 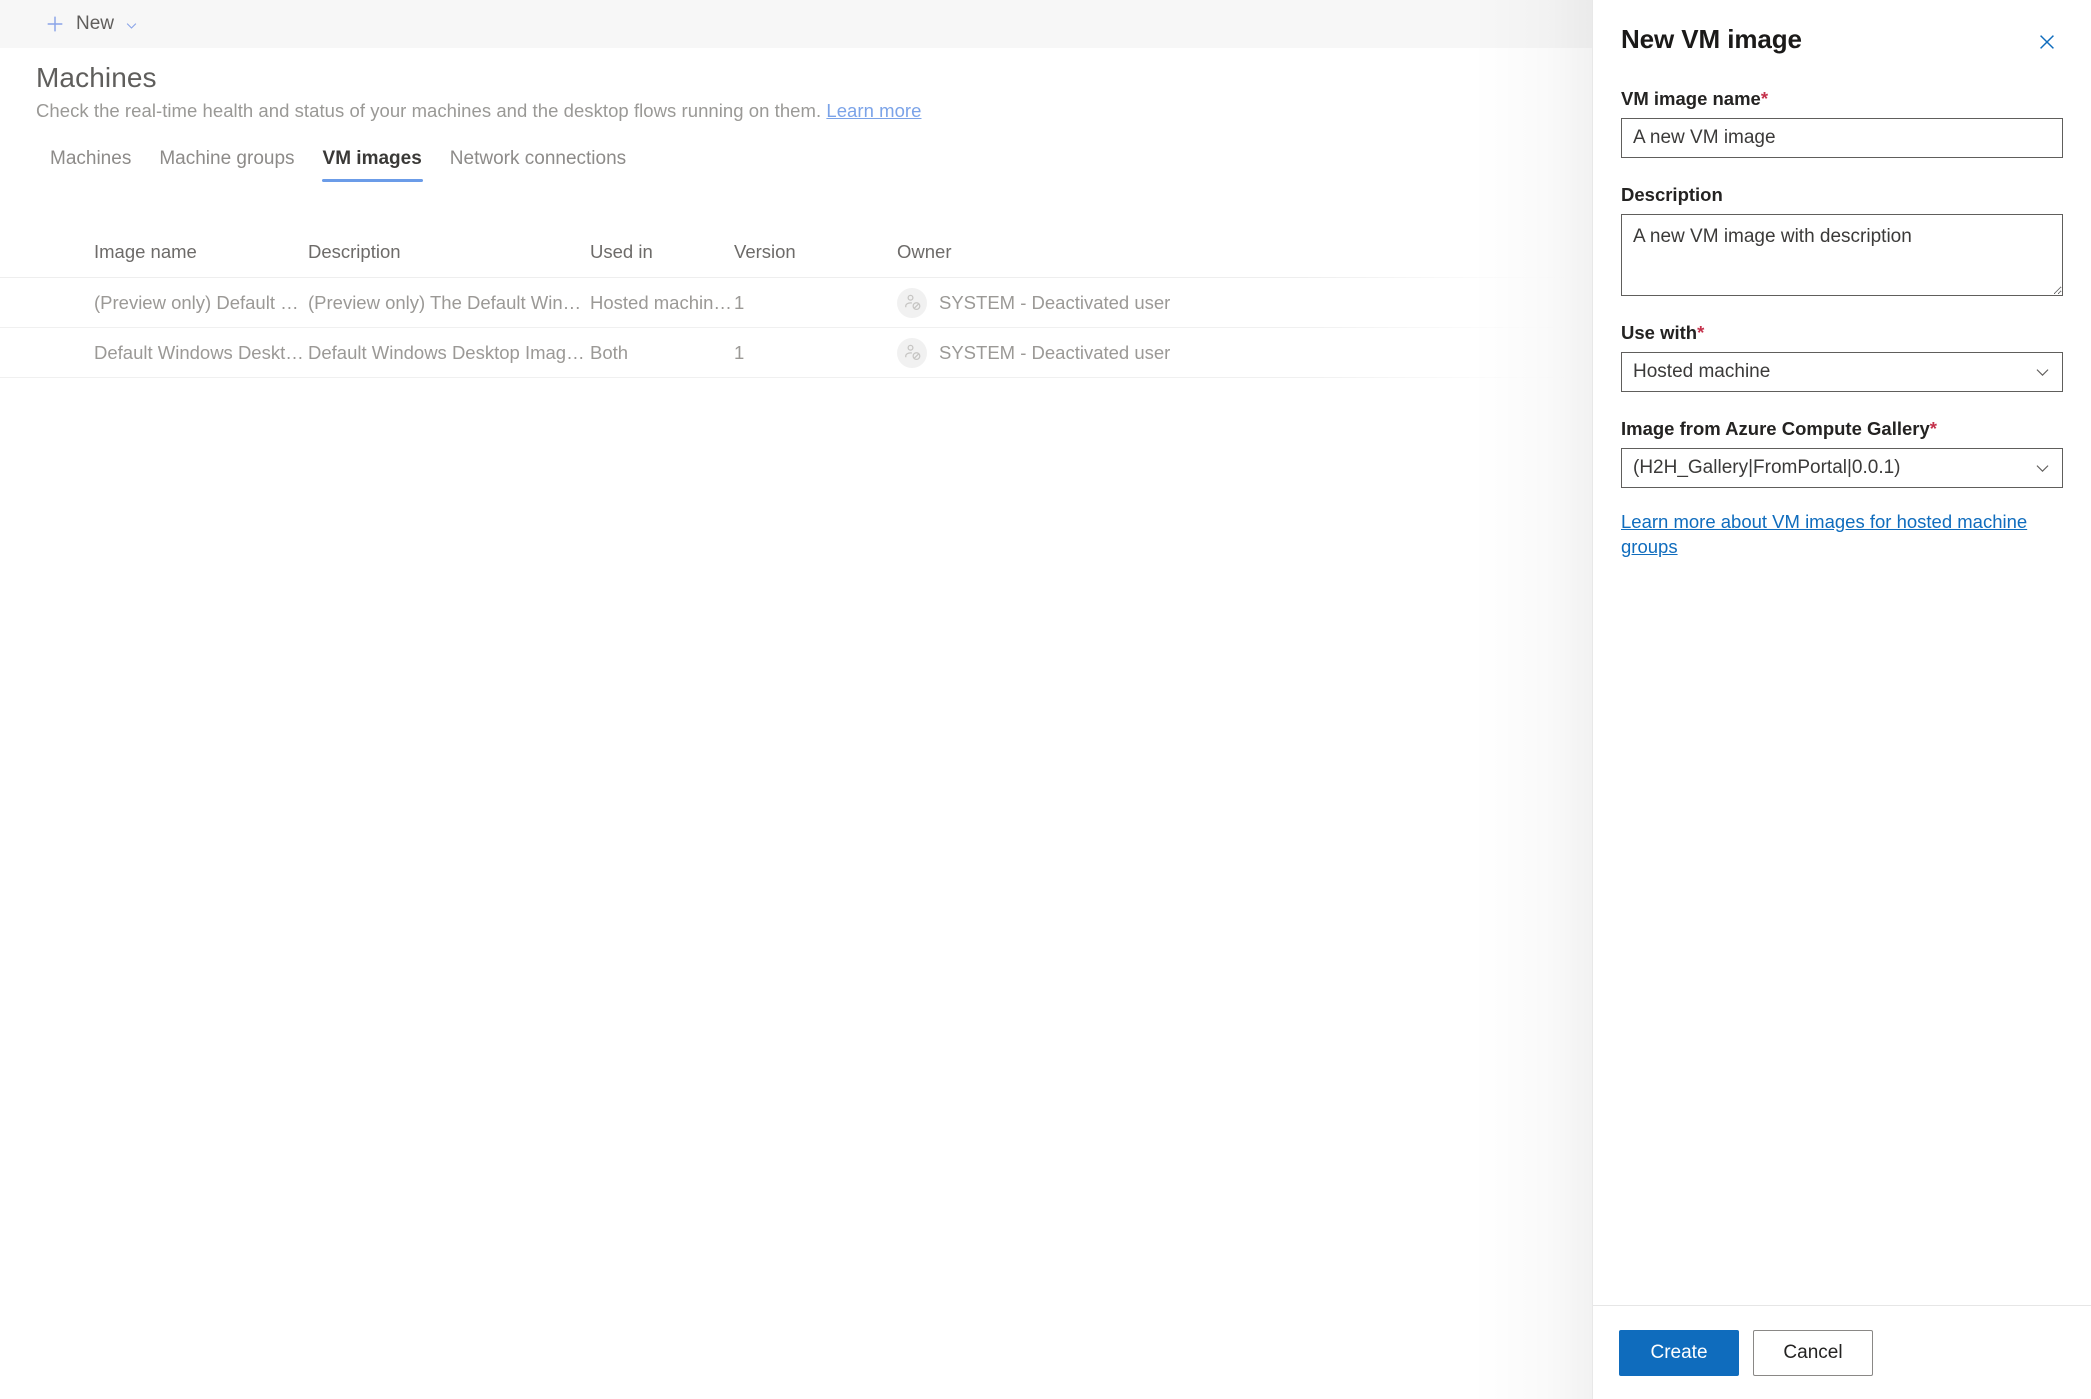 I want to click on gallery-image-select: (H2H_Gallery|FromPortal|0.0.1), so click(x=1842, y=468).